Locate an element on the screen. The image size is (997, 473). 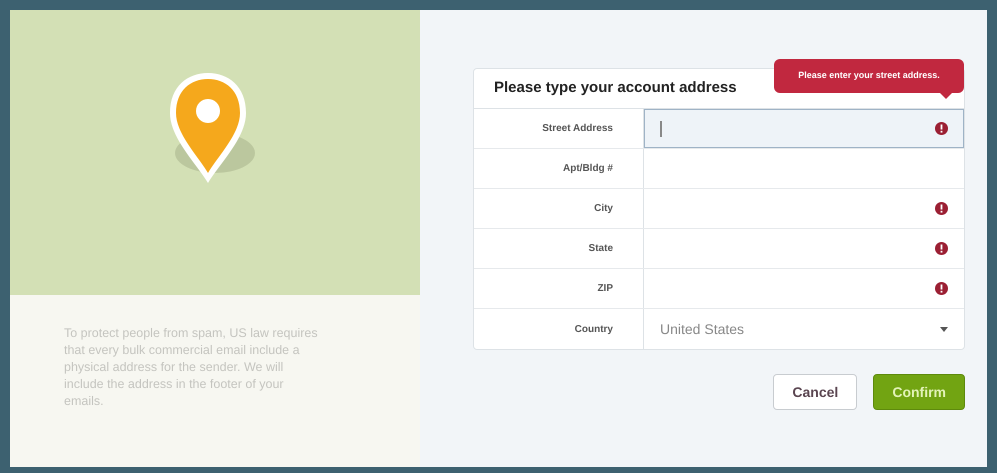
field-label: ZIP is located at coordinates (605, 289).